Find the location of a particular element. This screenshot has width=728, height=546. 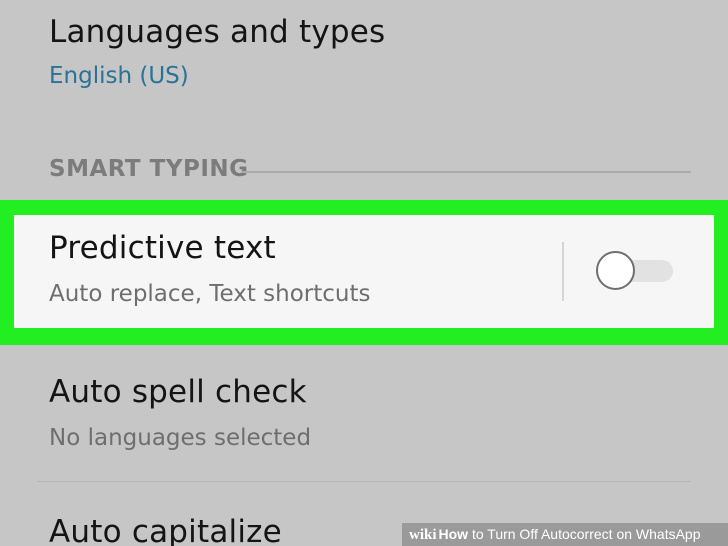

languages-and-types-title: Languages and types is located at coordinates (217, 32).